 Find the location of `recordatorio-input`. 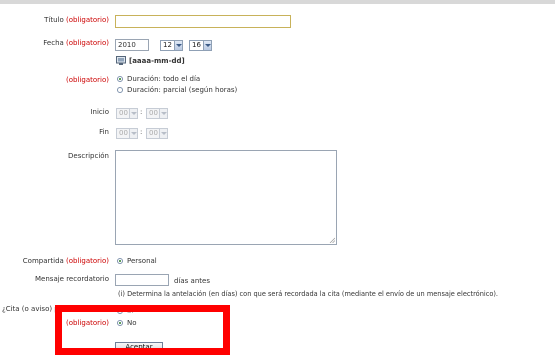

recordatorio-input is located at coordinates (142, 280).